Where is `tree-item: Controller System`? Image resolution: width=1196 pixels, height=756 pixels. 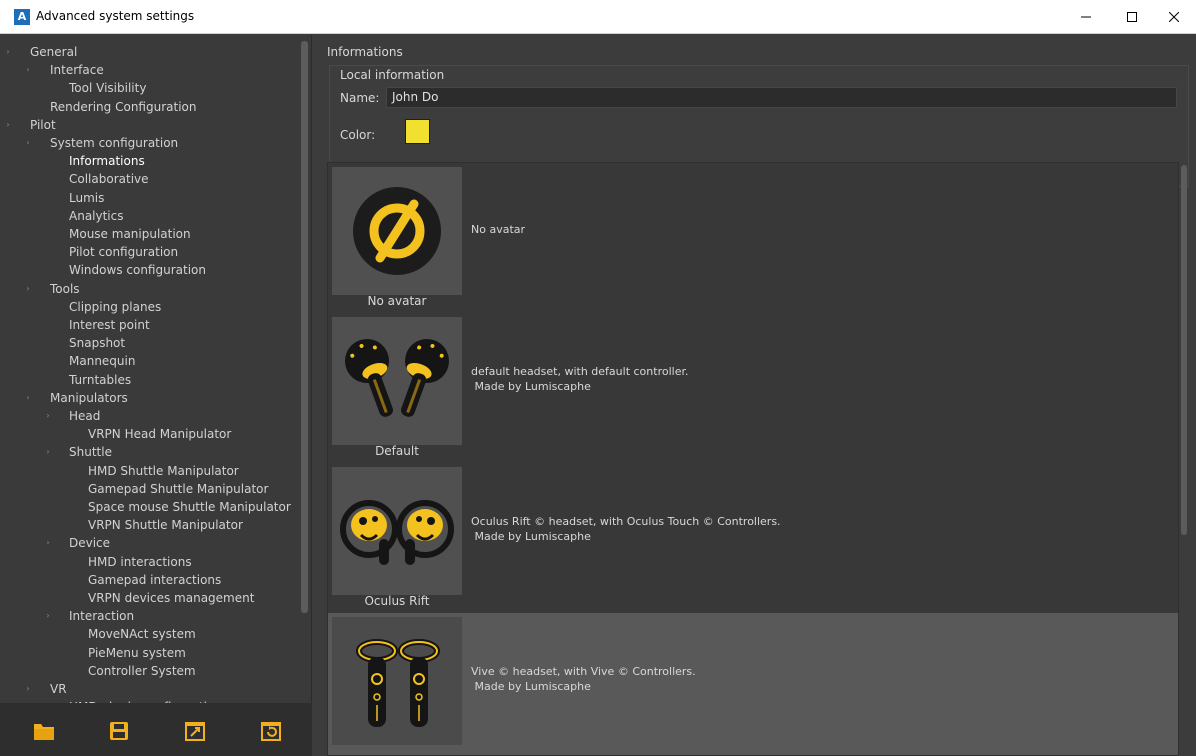
tree-item: Controller System is located at coordinates (142, 671).